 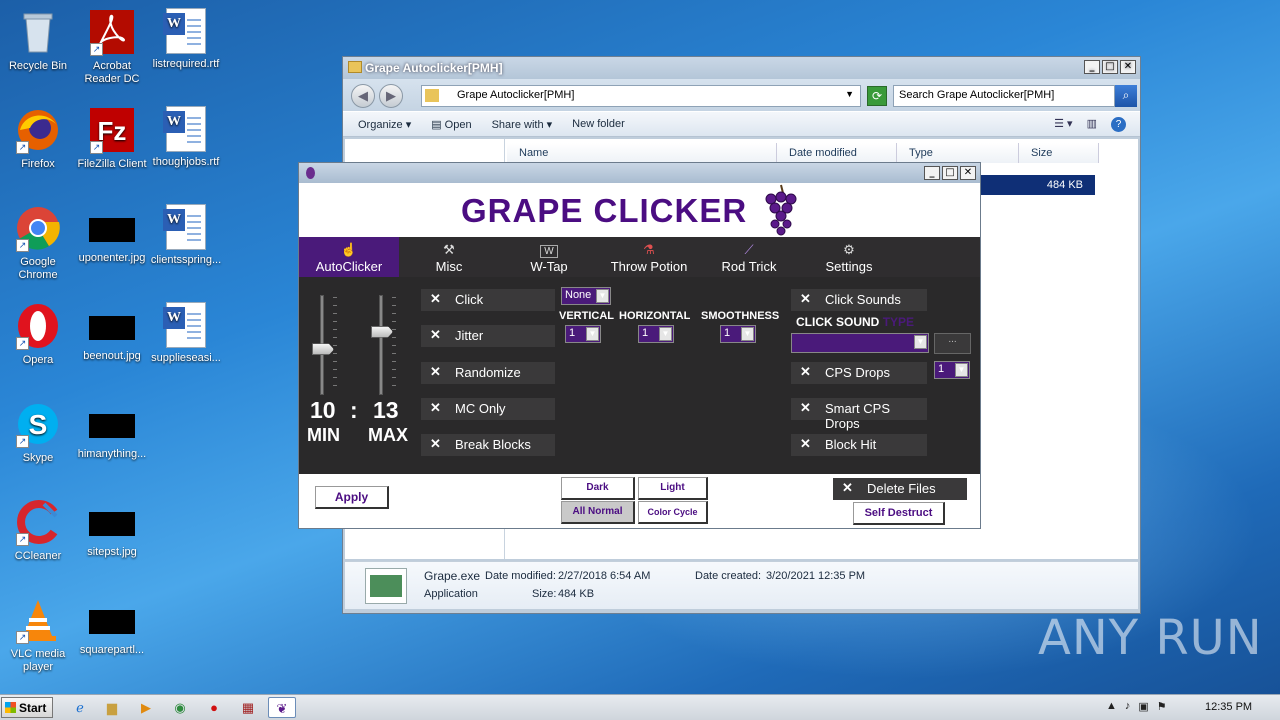 I want to click on desktop-icon-acrobat: ↗ Acrobat Reader DC, so click(x=112, y=47).